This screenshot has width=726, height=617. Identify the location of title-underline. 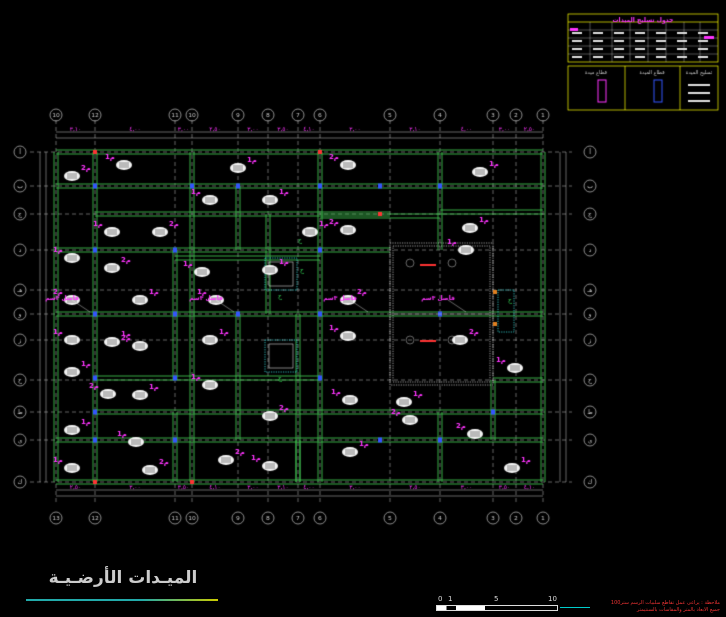
(122, 600).